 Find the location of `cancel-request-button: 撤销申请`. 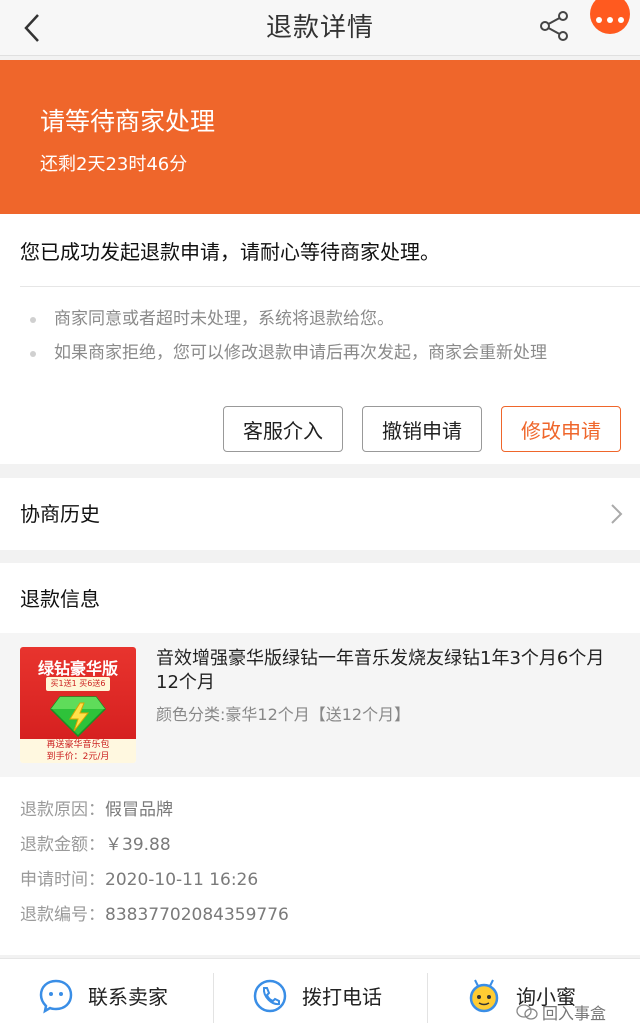

cancel-request-button: 撤销申请 is located at coordinates (422, 429).